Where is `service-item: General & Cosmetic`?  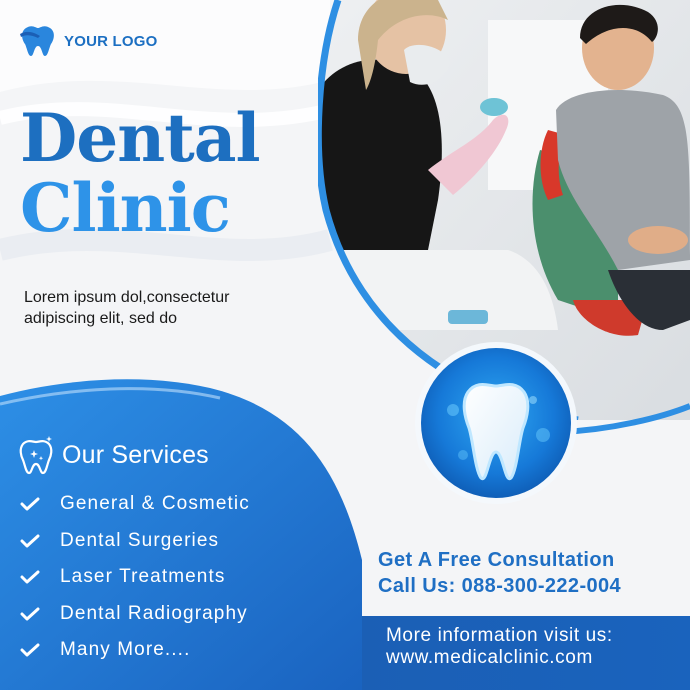
service-item: General & Cosmetic is located at coordinates (135, 504).